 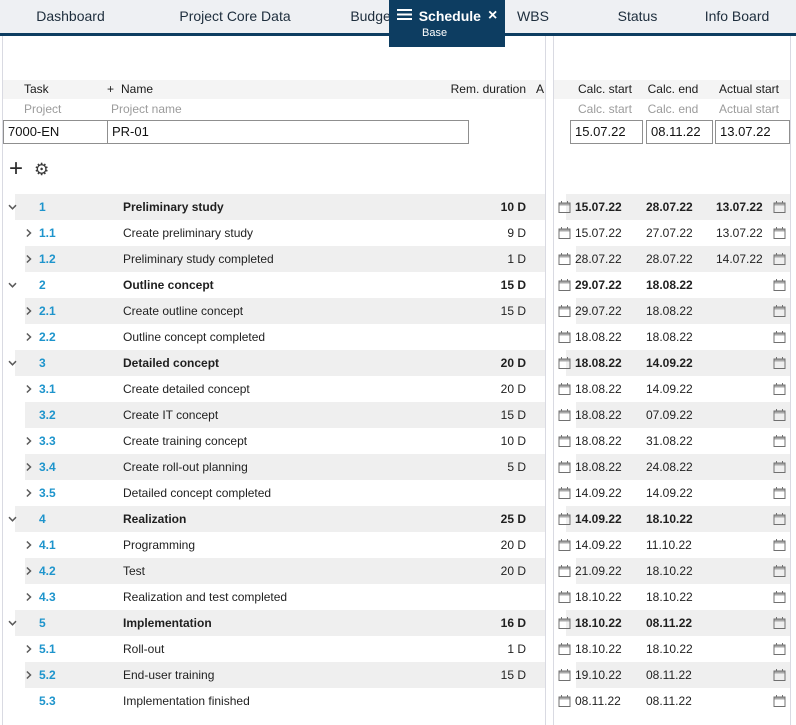 I want to click on task-row: 3.2 Create IT concept 15 D, so click(x=274, y=415).